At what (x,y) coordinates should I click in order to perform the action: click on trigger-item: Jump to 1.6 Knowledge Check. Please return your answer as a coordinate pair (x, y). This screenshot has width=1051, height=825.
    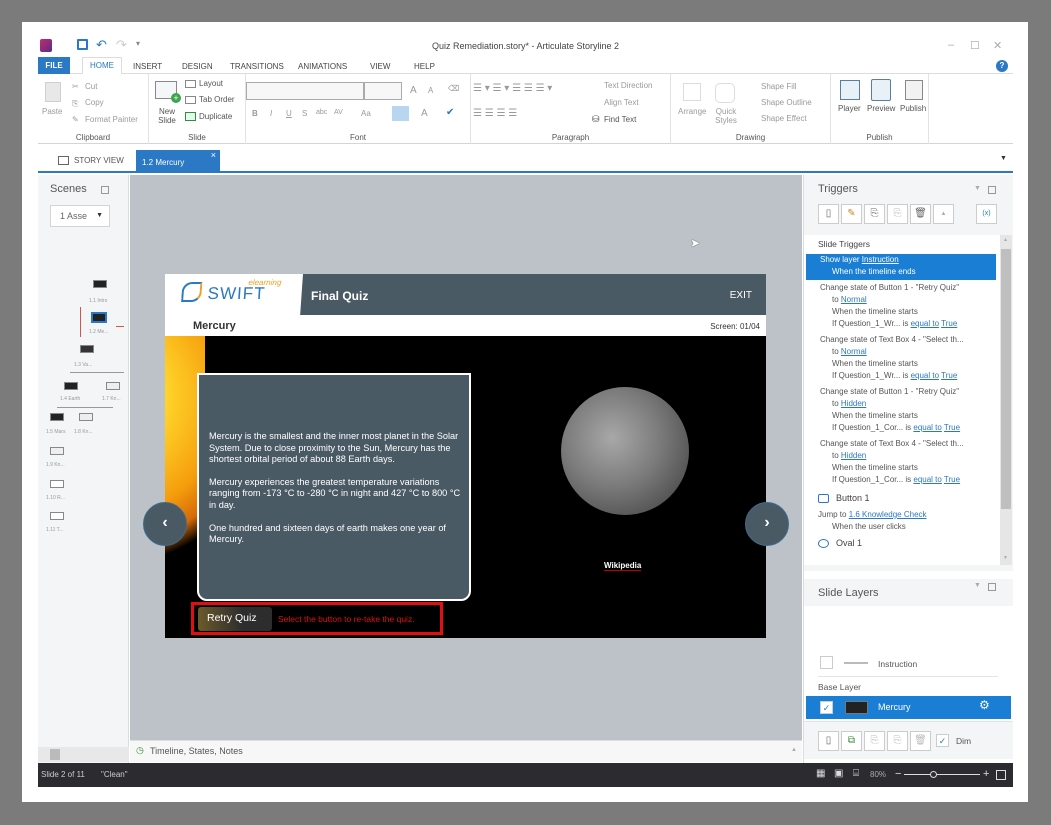
    Looking at the image, I should click on (872, 514).